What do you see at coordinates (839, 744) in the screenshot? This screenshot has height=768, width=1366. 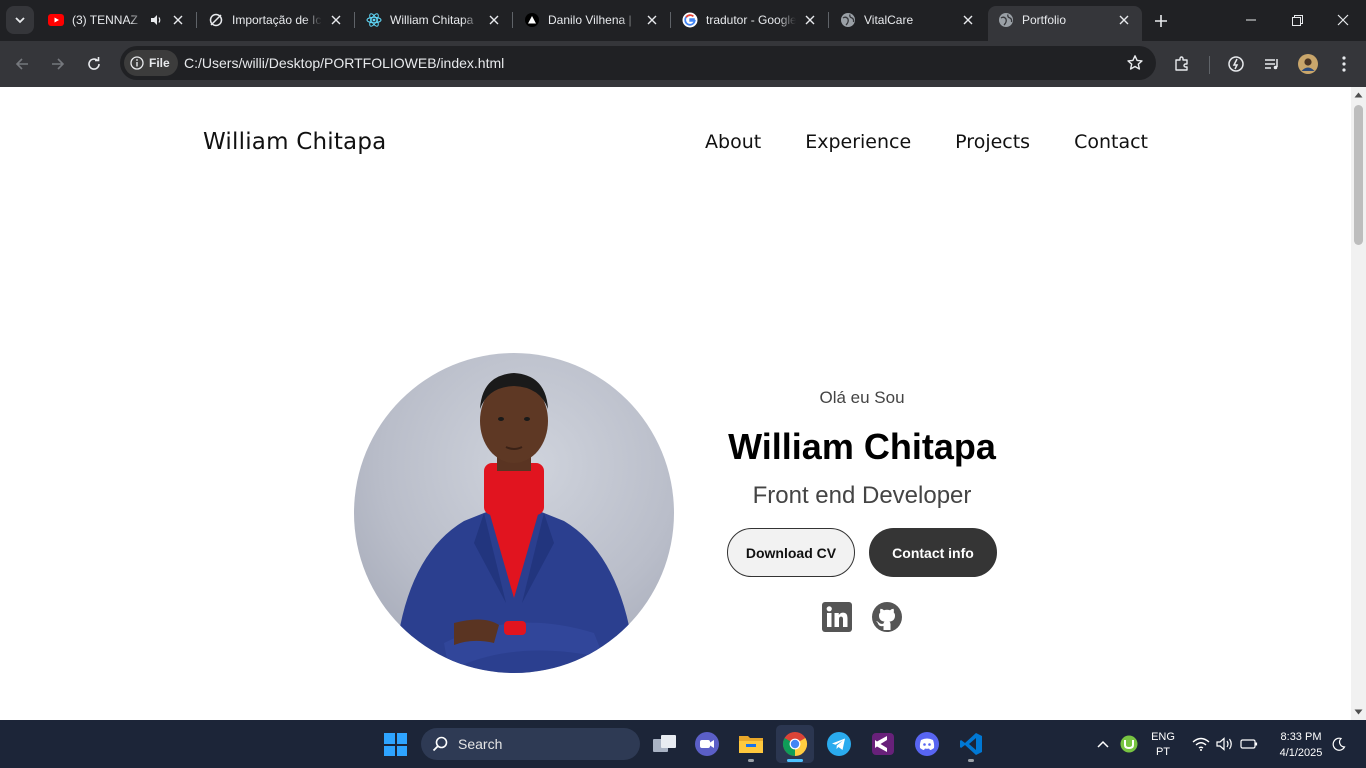 I see `telegram-app` at bounding box center [839, 744].